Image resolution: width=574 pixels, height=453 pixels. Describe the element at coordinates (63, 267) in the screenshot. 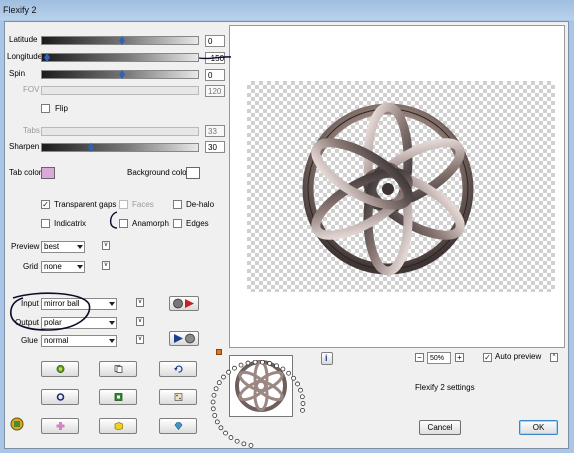

I see `grid-select: none` at that location.